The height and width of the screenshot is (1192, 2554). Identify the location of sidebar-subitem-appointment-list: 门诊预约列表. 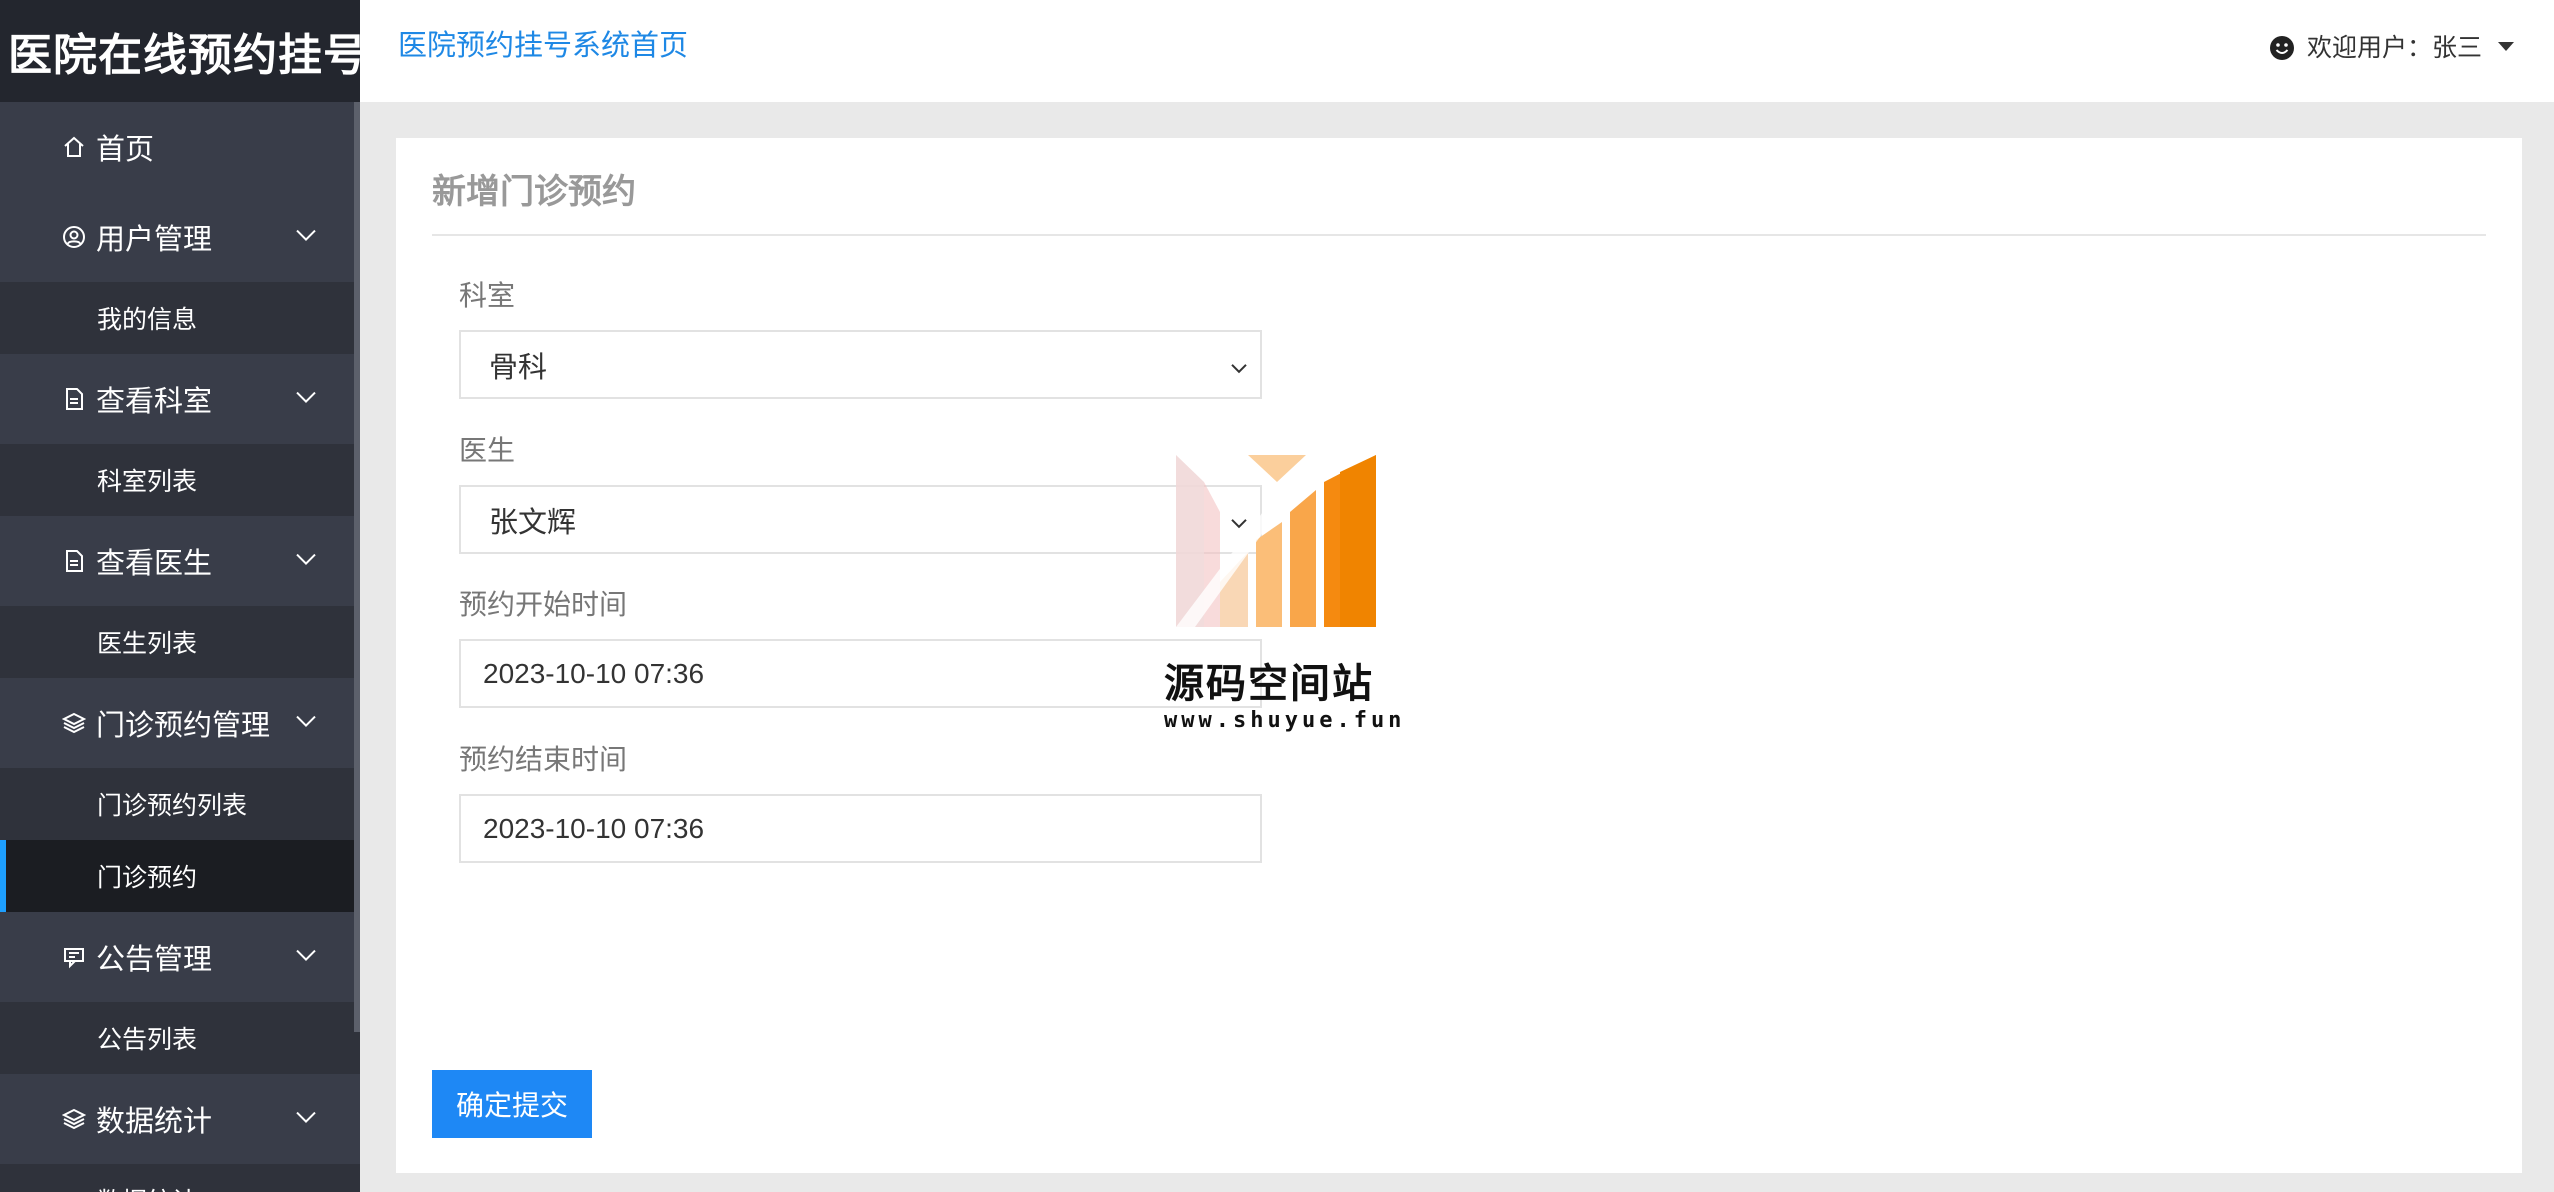
(180, 804).